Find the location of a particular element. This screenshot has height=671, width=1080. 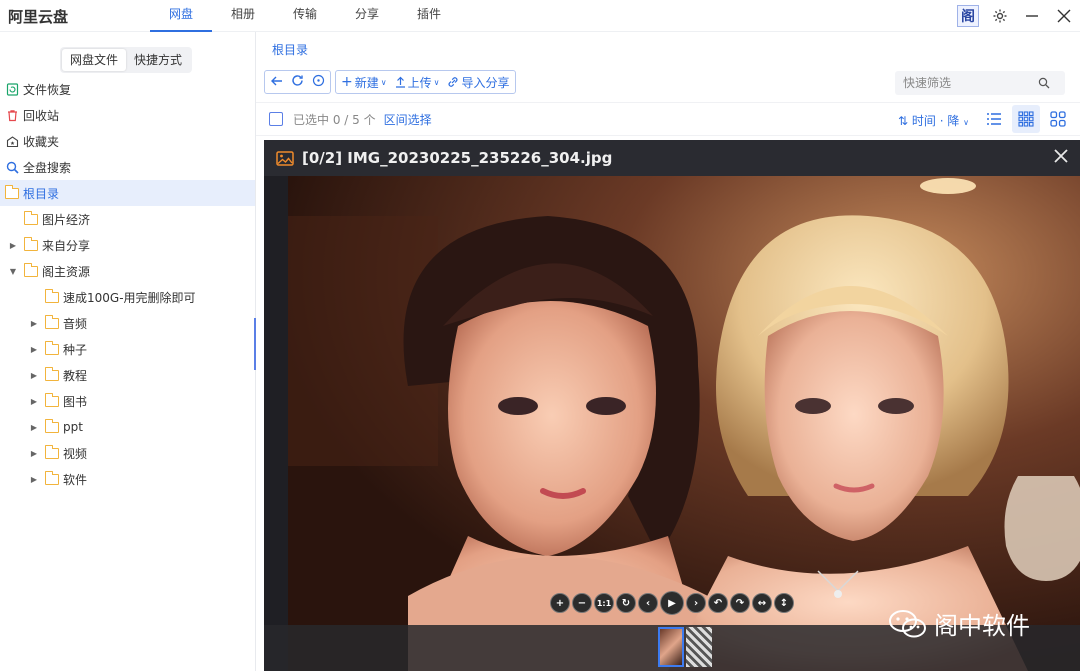

list-view-icon is located at coordinates (994, 119).